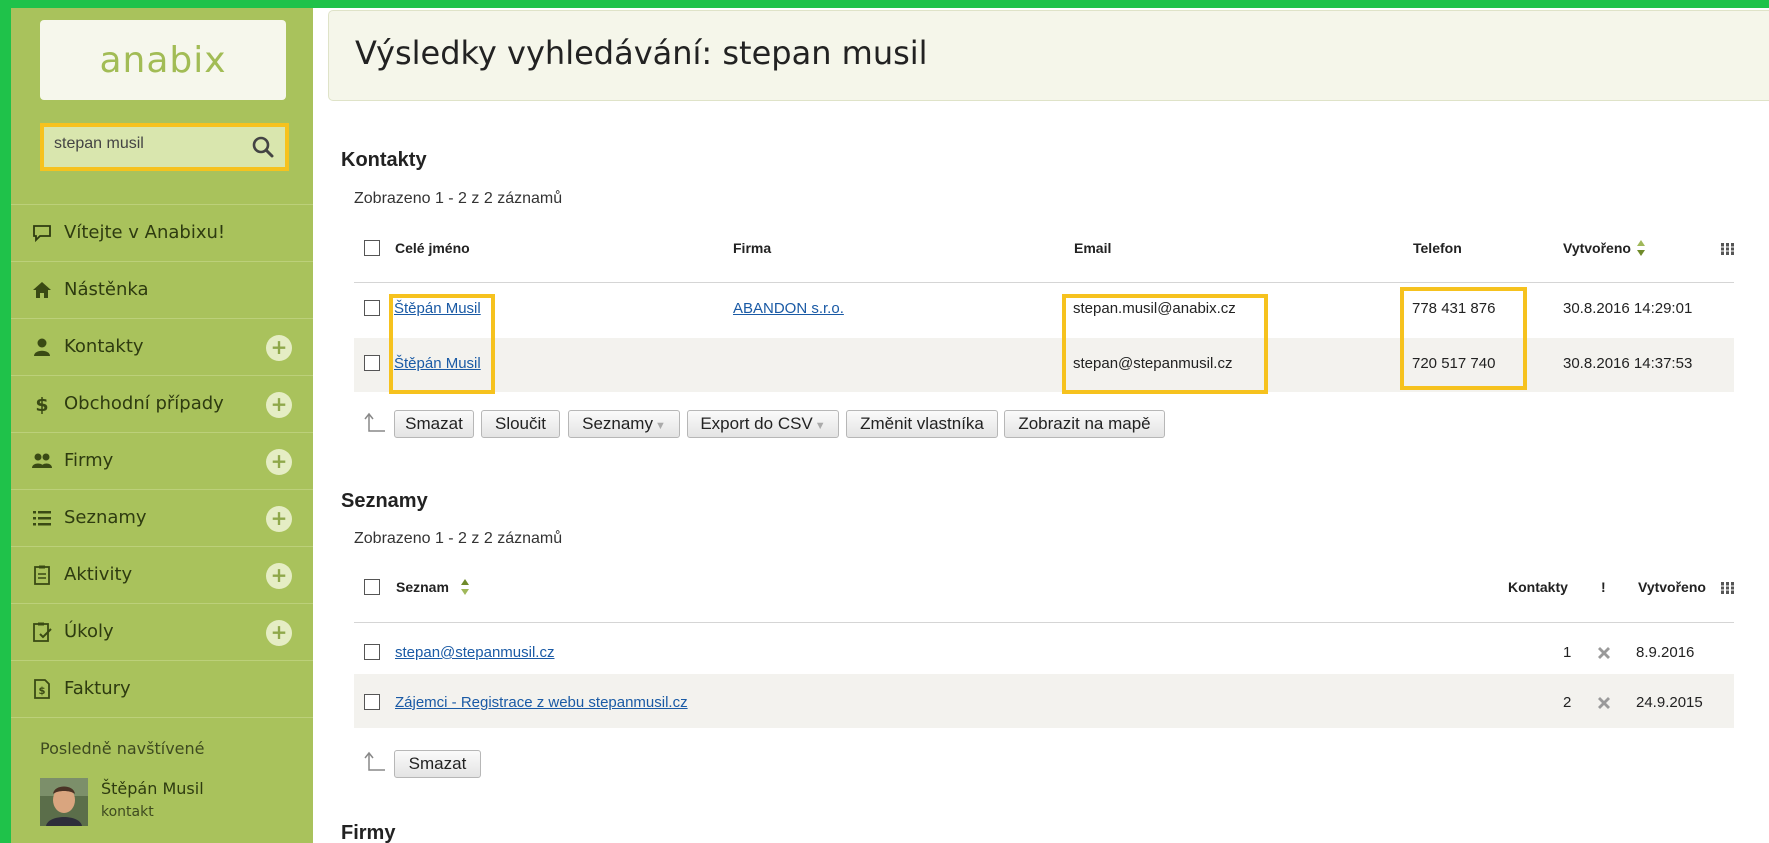  I want to click on logo: anabix, so click(163, 60).